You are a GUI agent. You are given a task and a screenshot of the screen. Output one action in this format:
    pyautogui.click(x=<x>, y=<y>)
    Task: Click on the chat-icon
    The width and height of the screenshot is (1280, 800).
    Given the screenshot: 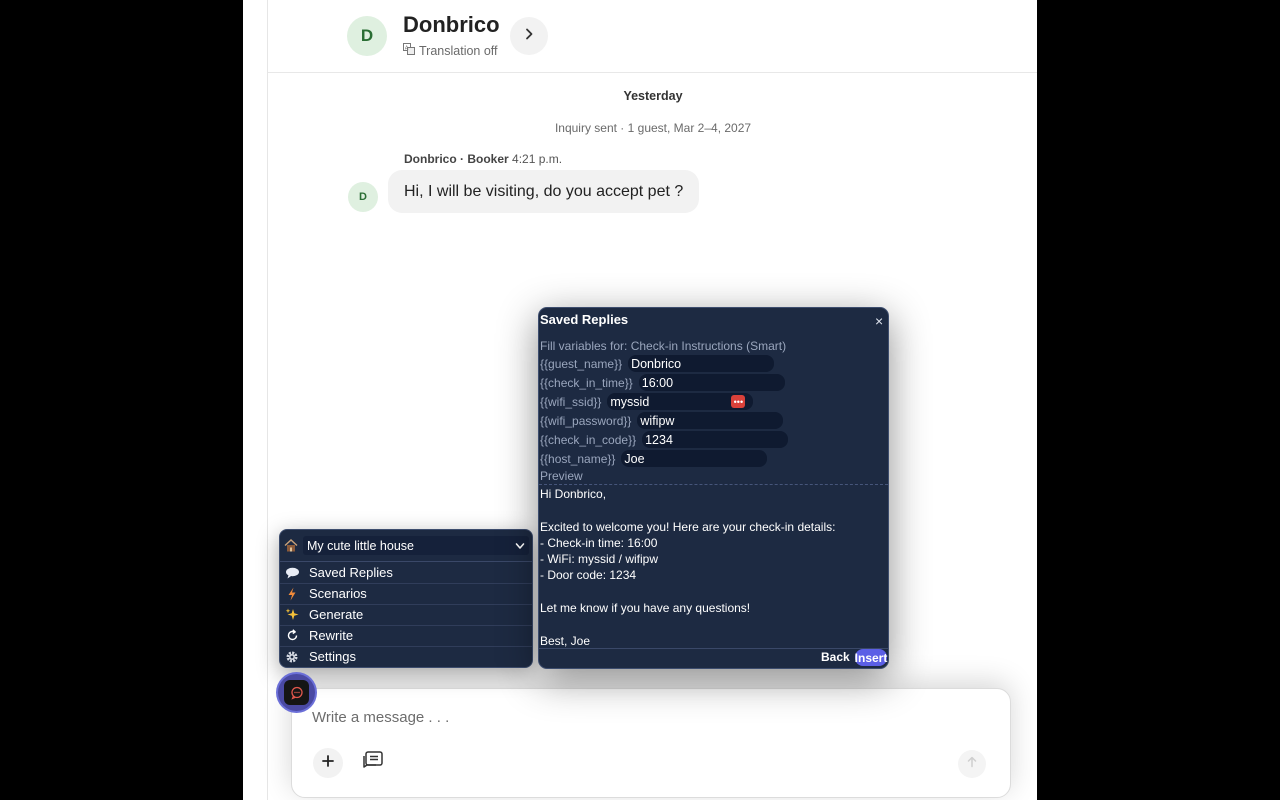 What is the action you would take?
    pyautogui.click(x=296, y=692)
    